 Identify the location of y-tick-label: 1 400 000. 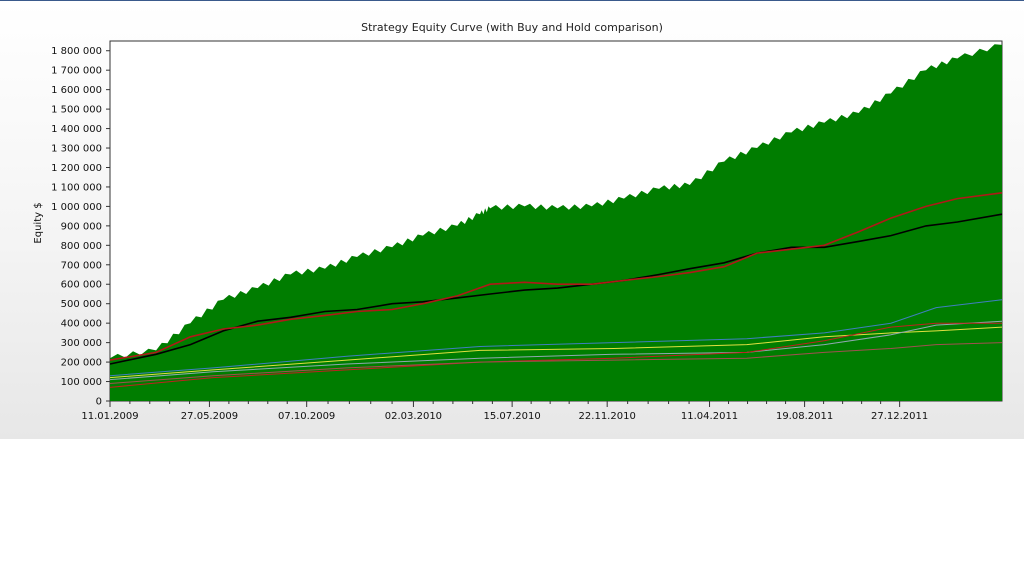
(76, 129).